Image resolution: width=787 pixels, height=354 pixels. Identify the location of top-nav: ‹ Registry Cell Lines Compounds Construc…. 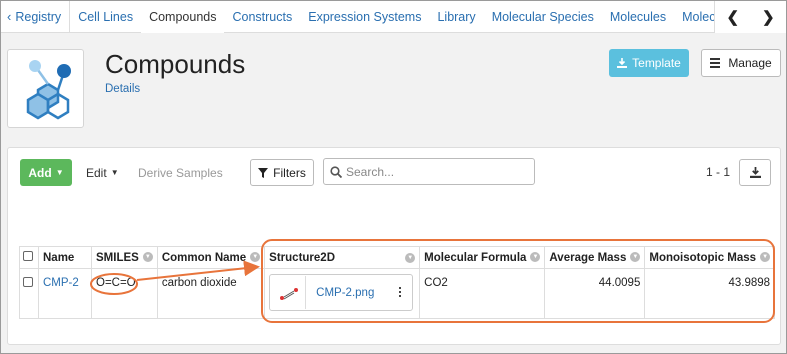
(393, 17).